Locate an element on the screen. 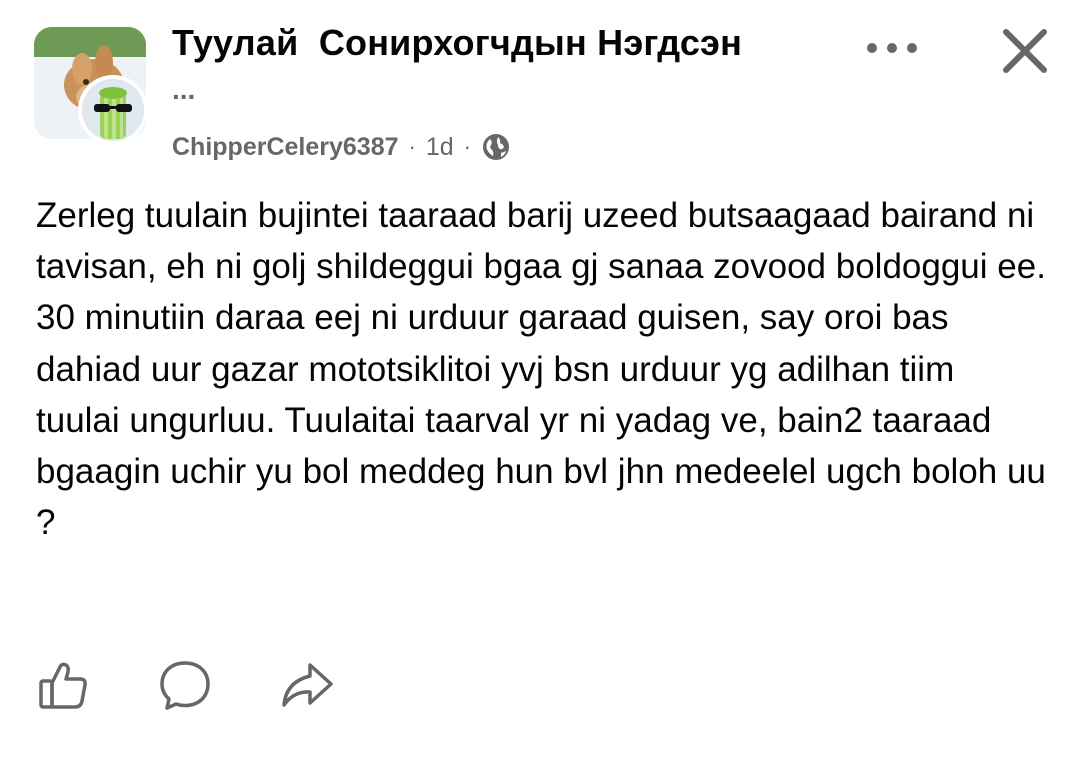 This screenshot has height=771, width=1080. like-button is located at coordinates (63, 685).